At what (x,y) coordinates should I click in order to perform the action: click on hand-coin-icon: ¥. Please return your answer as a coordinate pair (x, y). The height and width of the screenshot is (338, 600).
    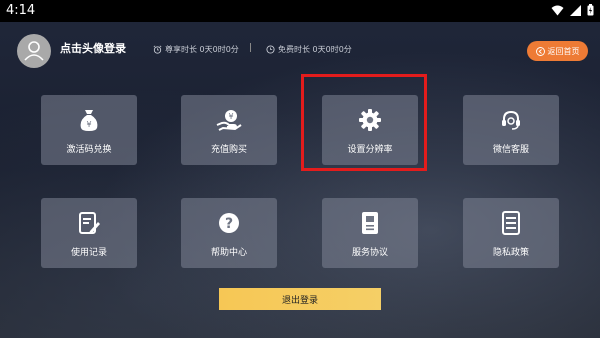
    Looking at the image, I should click on (229, 120).